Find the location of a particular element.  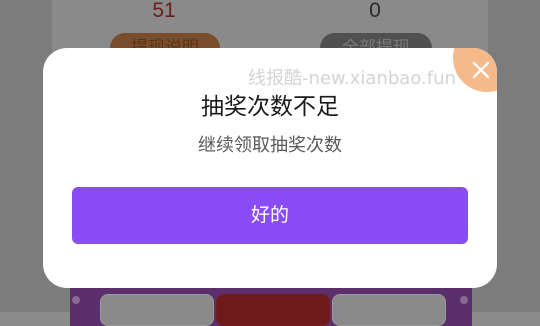

confirm-button: 好的 is located at coordinates (270, 215).